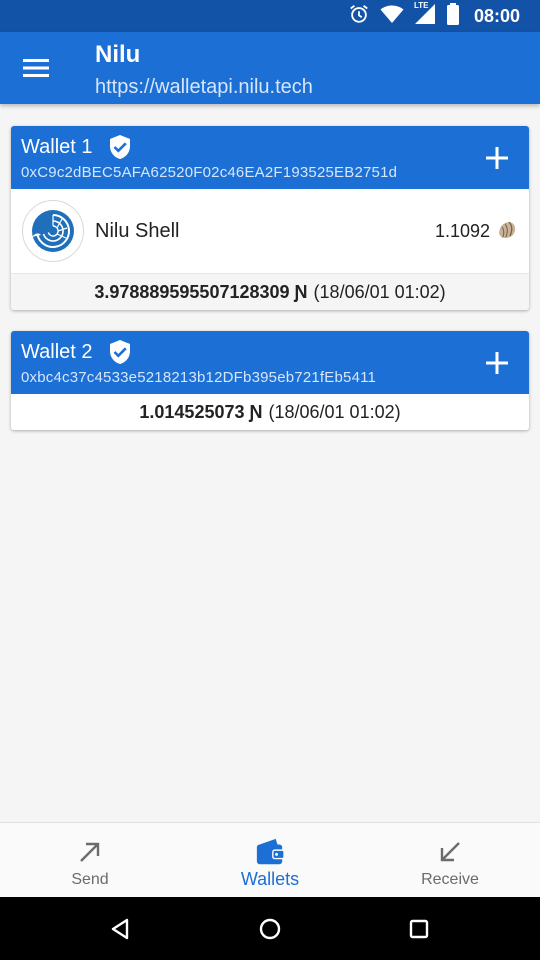 The width and height of the screenshot is (540, 960). I want to click on wallet-total: 1.014525073 Ɲ (18/06/01 01:02), so click(270, 412).